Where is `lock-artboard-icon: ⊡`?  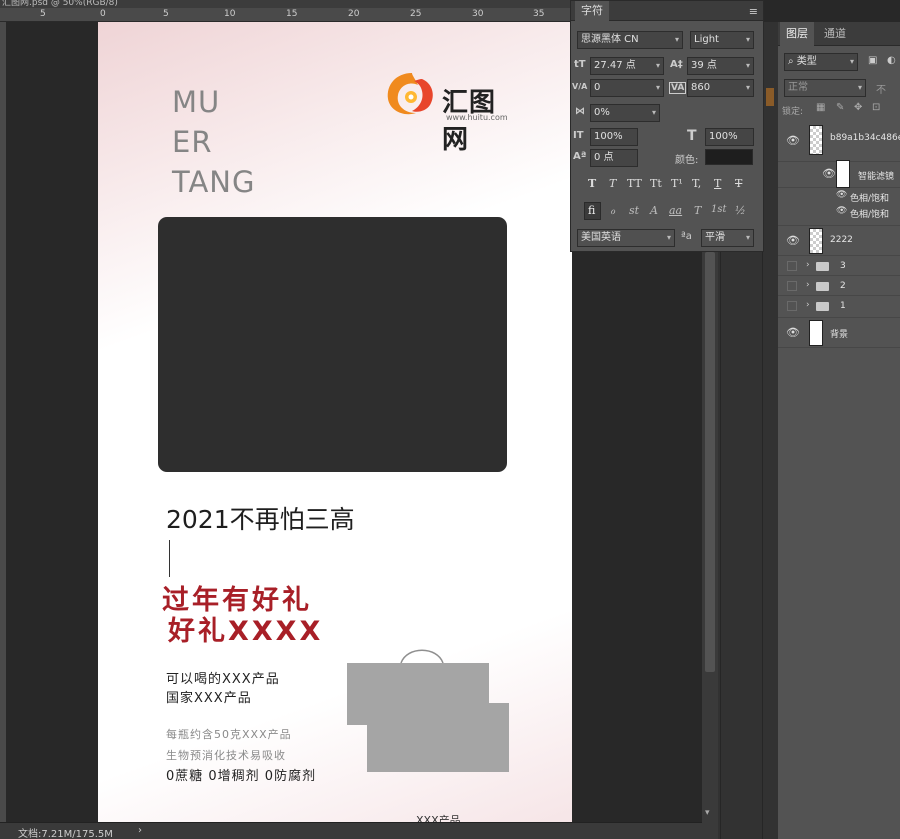
lock-artboard-icon: ⊡ is located at coordinates (876, 107).